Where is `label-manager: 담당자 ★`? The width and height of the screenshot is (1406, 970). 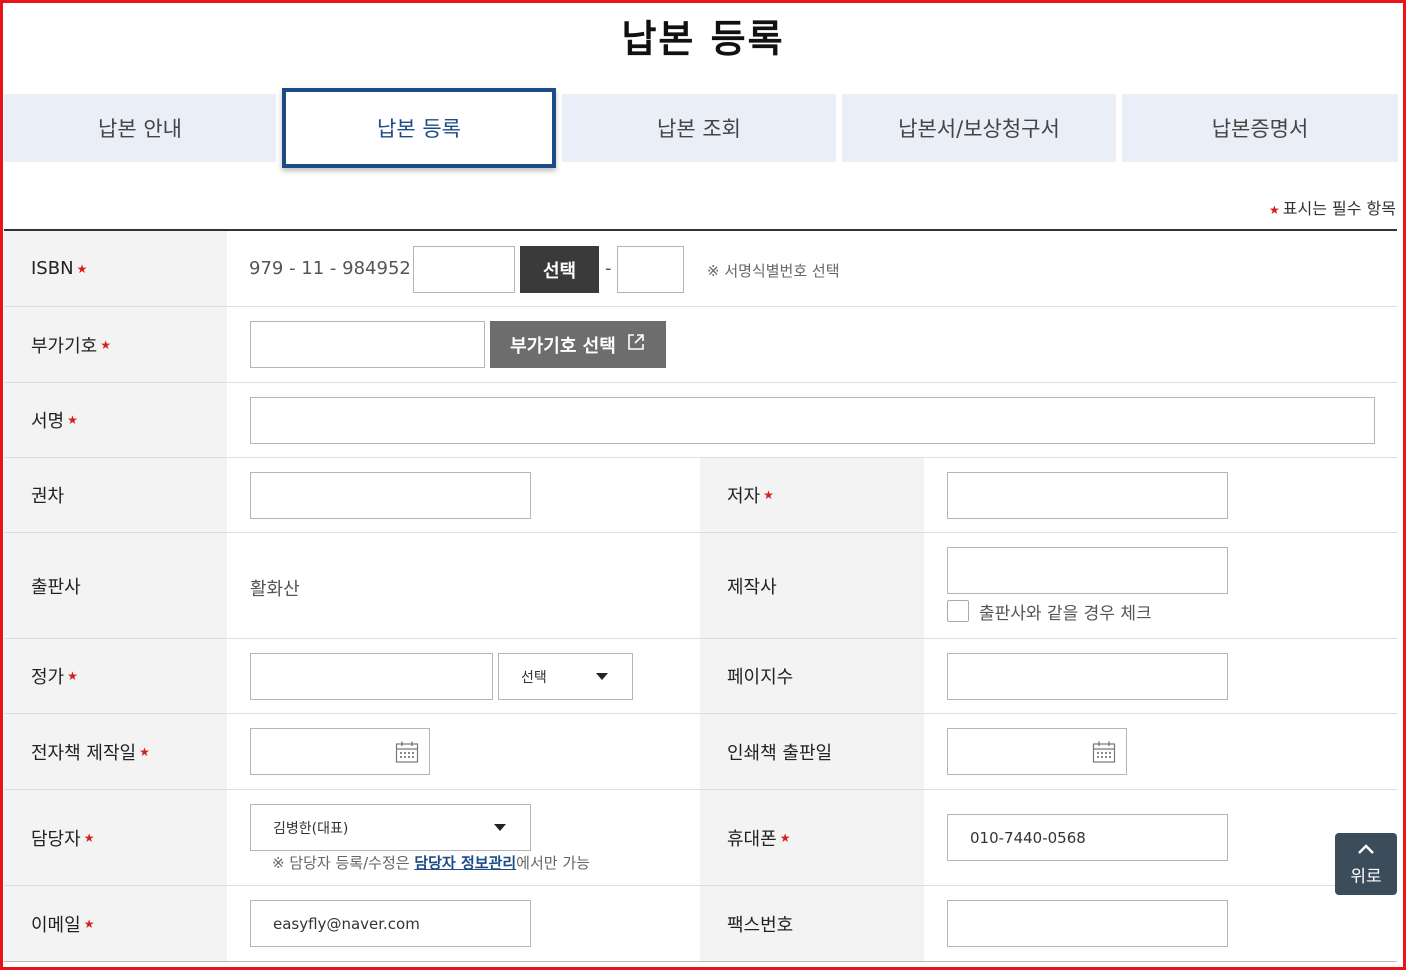
label-manager: 담당자 ★ is located at coordinates (115, 837).